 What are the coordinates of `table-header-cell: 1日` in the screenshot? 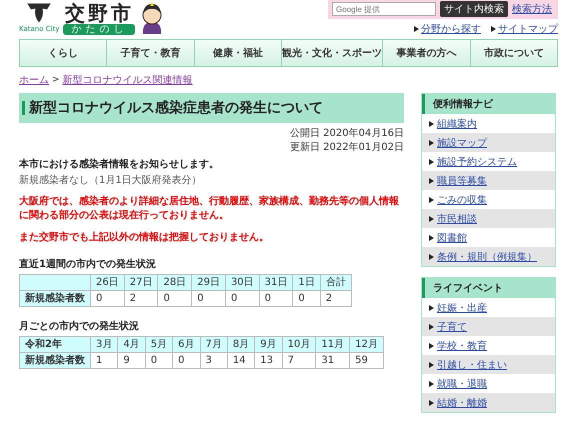 It's located at (306, 282).